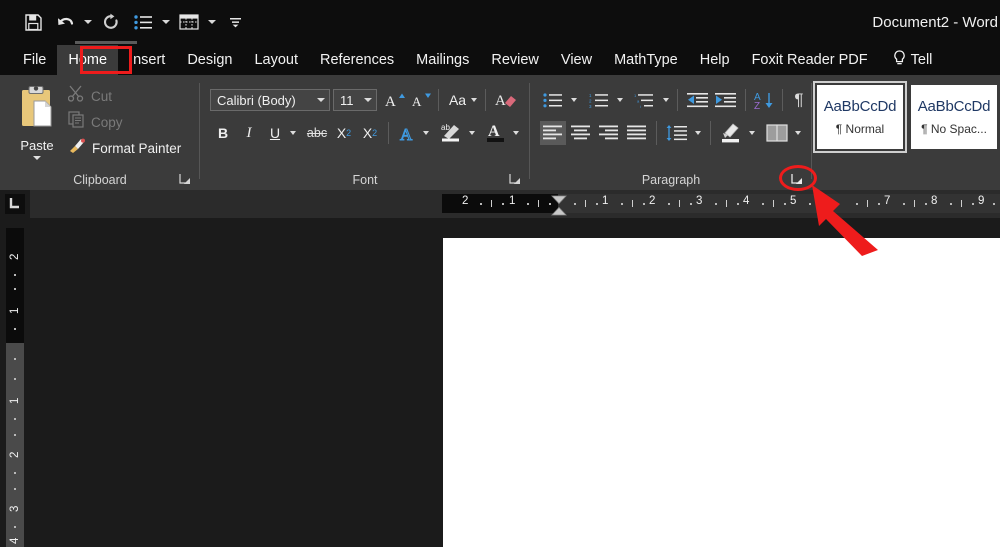 Image resolution: width=1000 pixels, height=547 pixels. Describe the element at coordinates (426, 133) in the screenshot. I see `text-effects-dropdown-icon` at that location.